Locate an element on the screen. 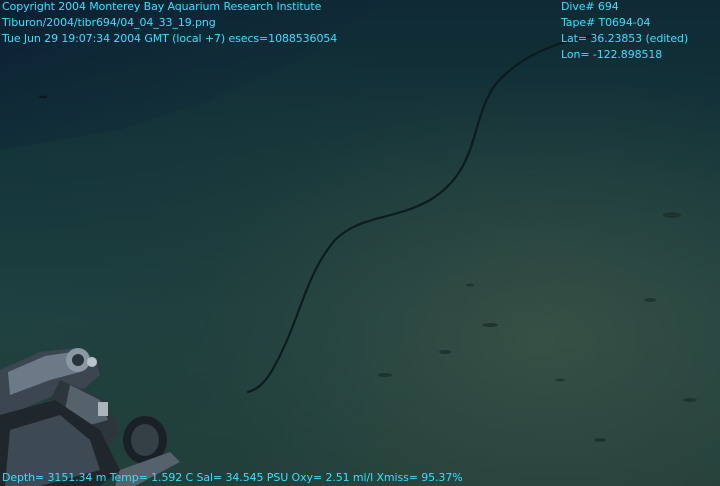 The image size is (720, 486). longitude-text: Lon= -122.898518 is located at coordinates (612, 54).